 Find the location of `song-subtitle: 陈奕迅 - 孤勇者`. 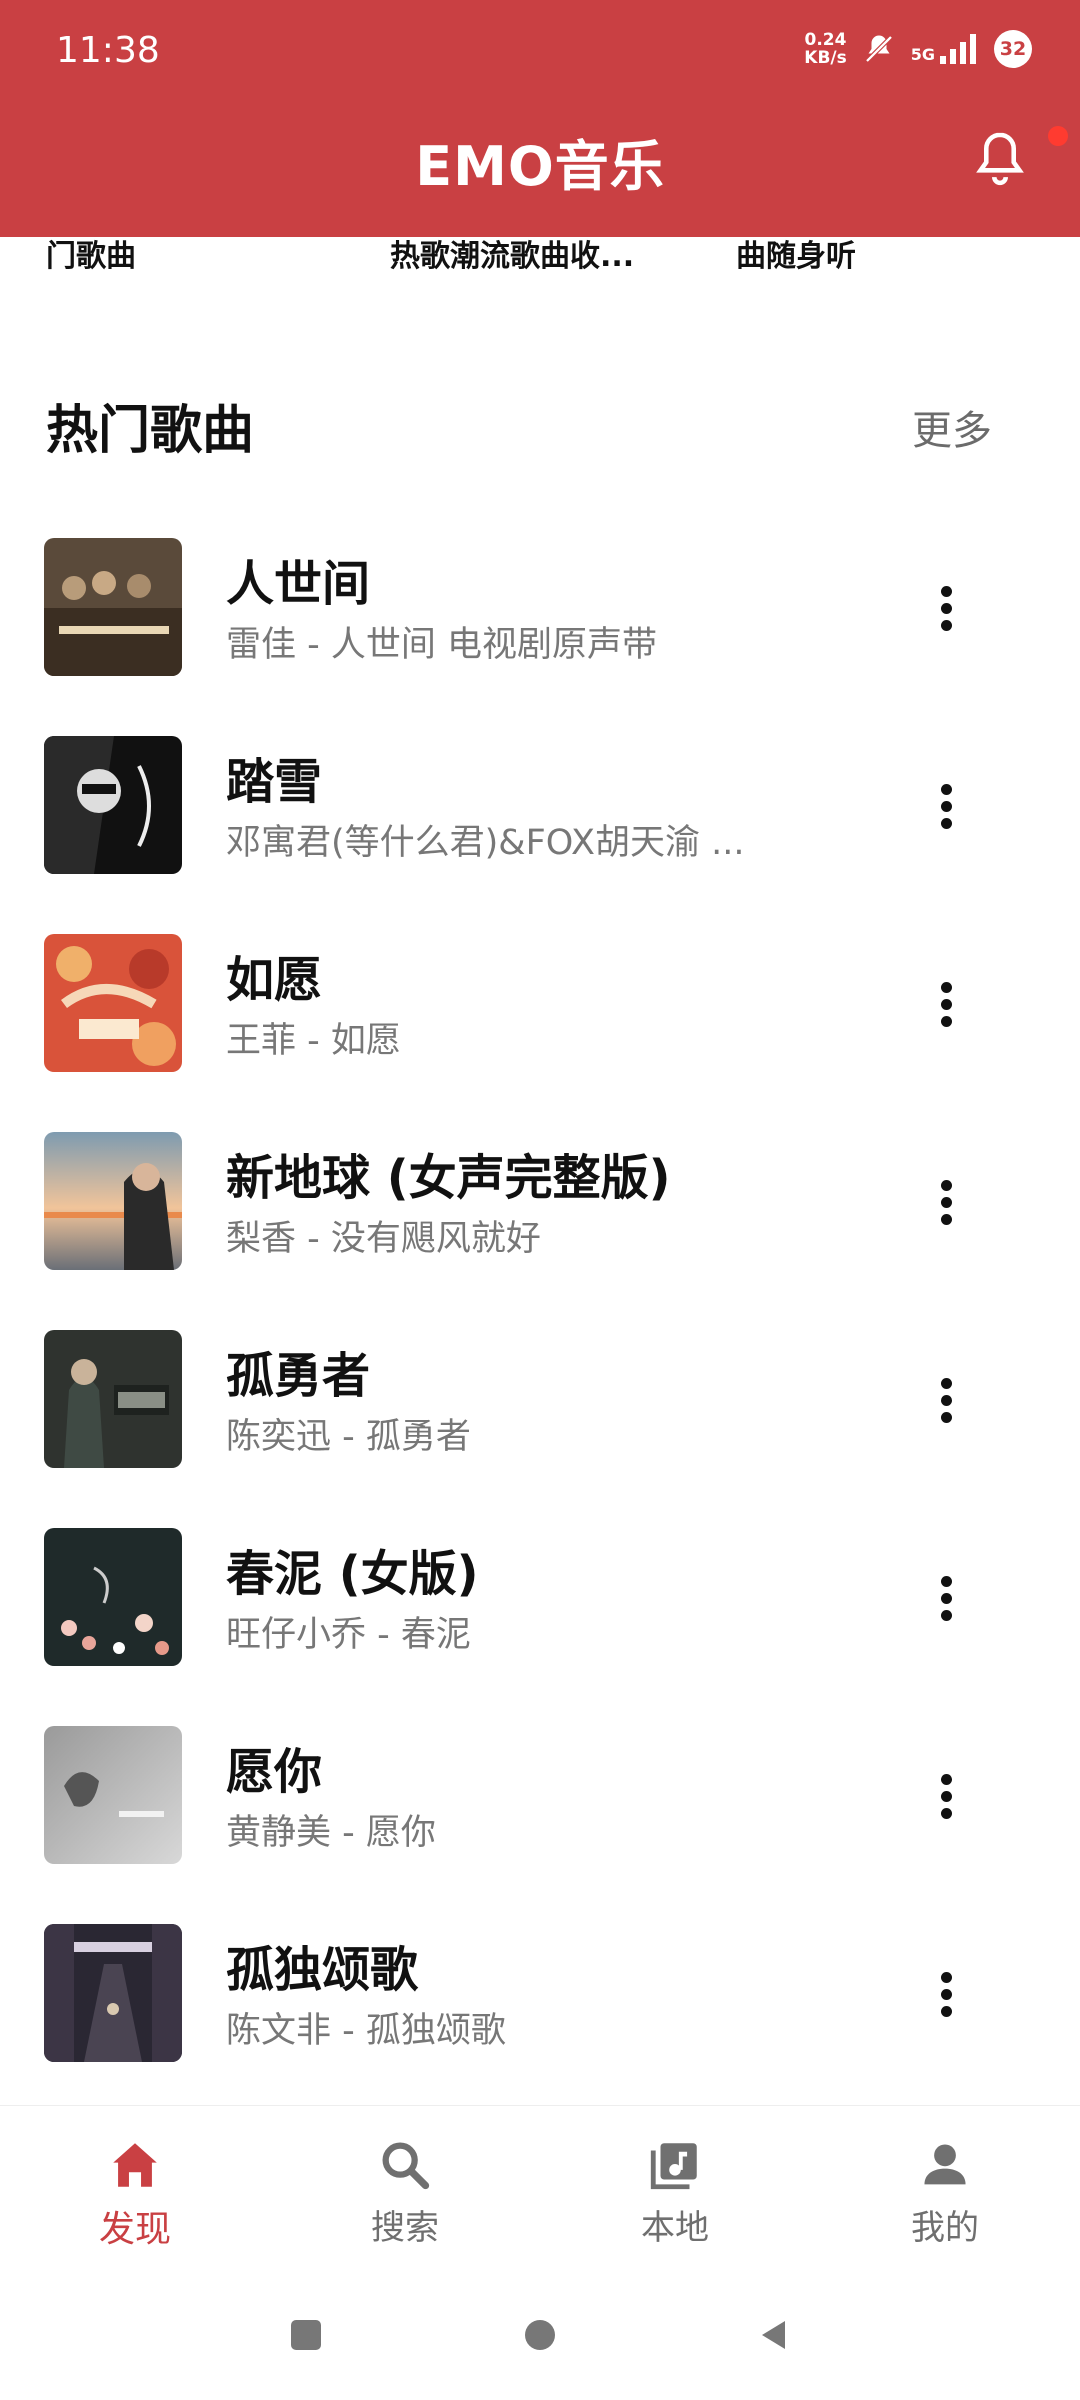

song-subtitle: 陈奕迅 - 孤勇者 is located at coordinates (348, 1437).